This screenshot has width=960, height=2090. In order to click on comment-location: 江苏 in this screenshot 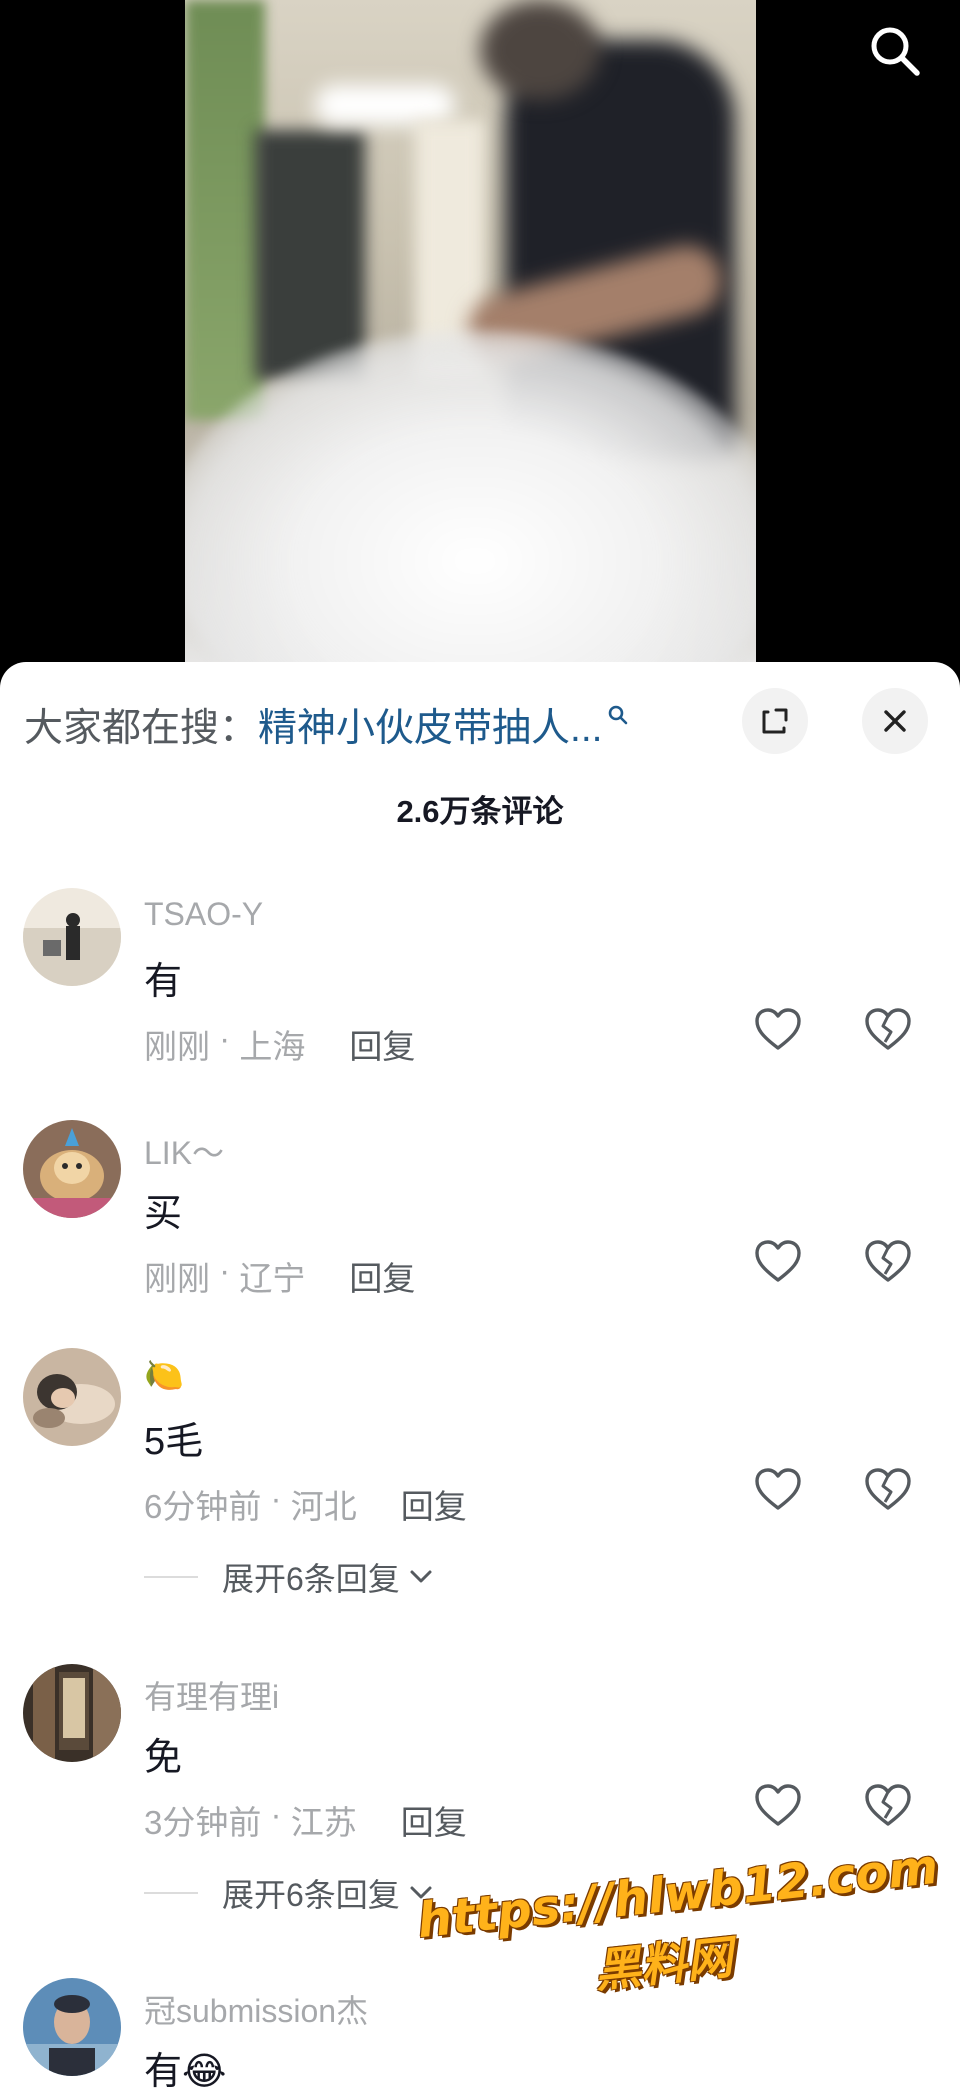, I will do `click(323, 1822)`.